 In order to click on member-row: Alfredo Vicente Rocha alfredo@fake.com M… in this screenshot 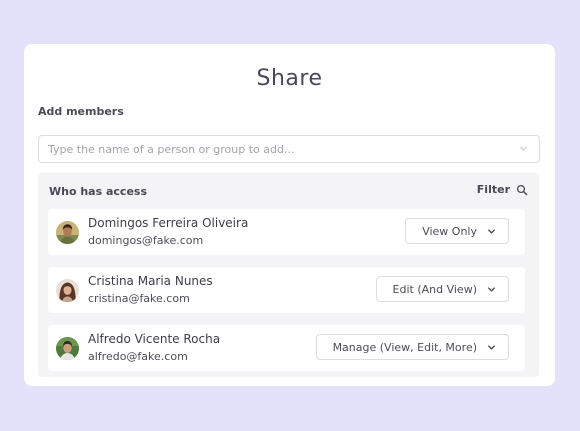, I will do `click(286, 348)`.